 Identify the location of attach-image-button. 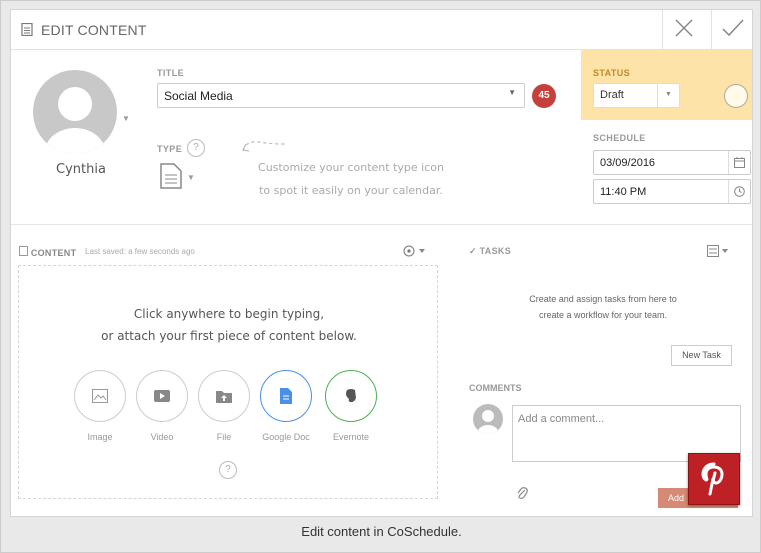
(100, 396).